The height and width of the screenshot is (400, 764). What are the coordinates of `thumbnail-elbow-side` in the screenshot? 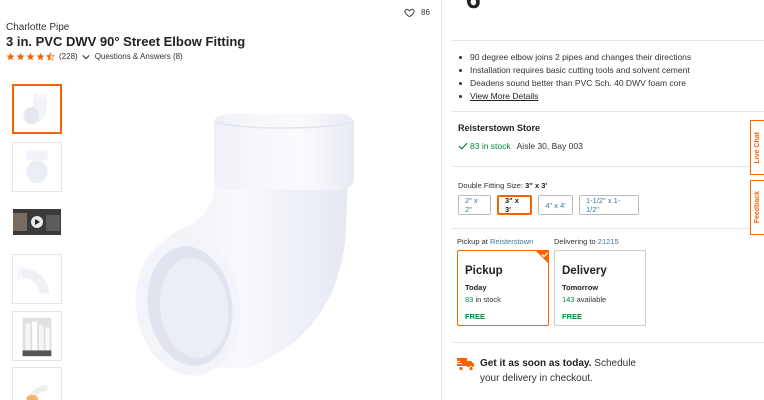 It's located at (37, 279).